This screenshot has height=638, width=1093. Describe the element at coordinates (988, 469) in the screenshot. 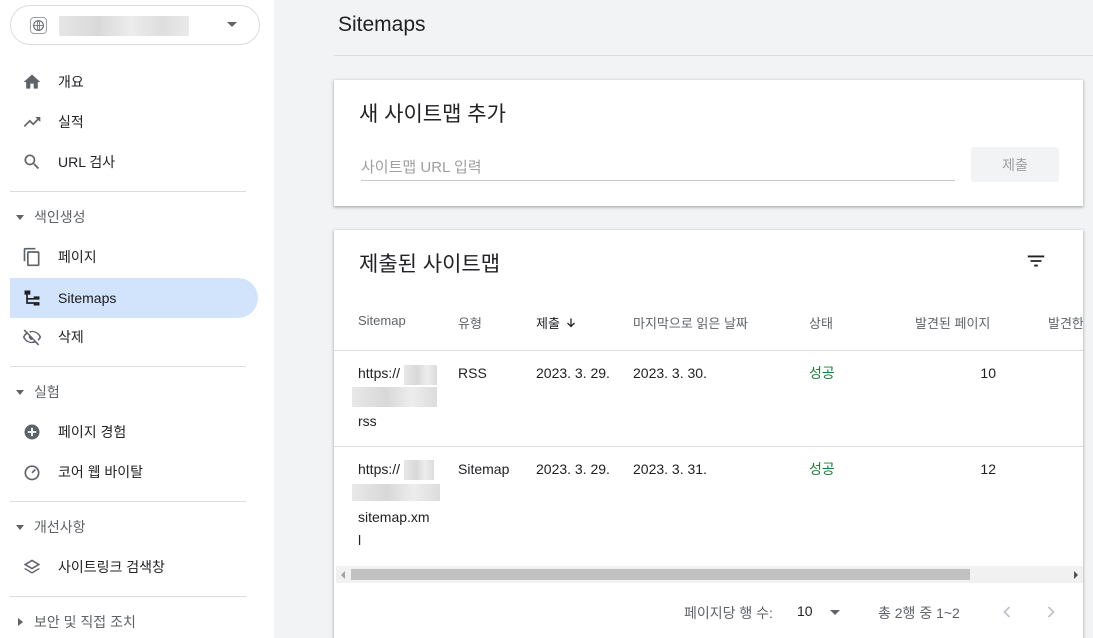

I see `cell-discovered-pages: 12` at that location.